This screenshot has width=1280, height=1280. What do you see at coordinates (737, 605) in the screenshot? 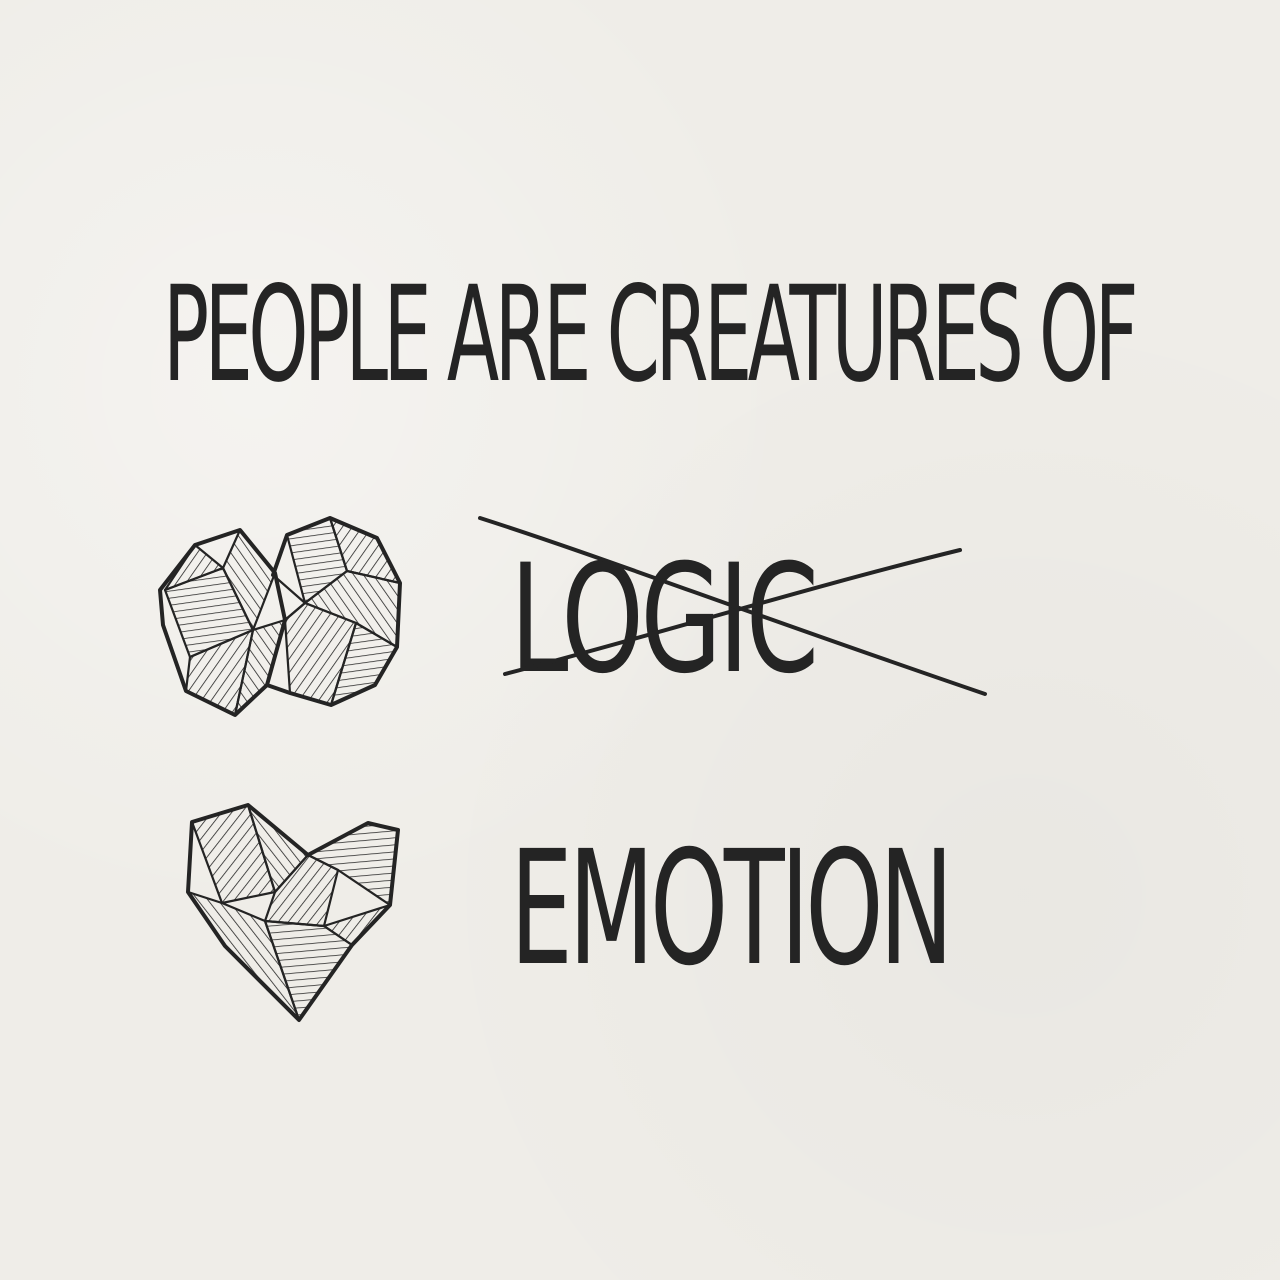
I see `strike-through-lines` at bounding box center [737, 605].